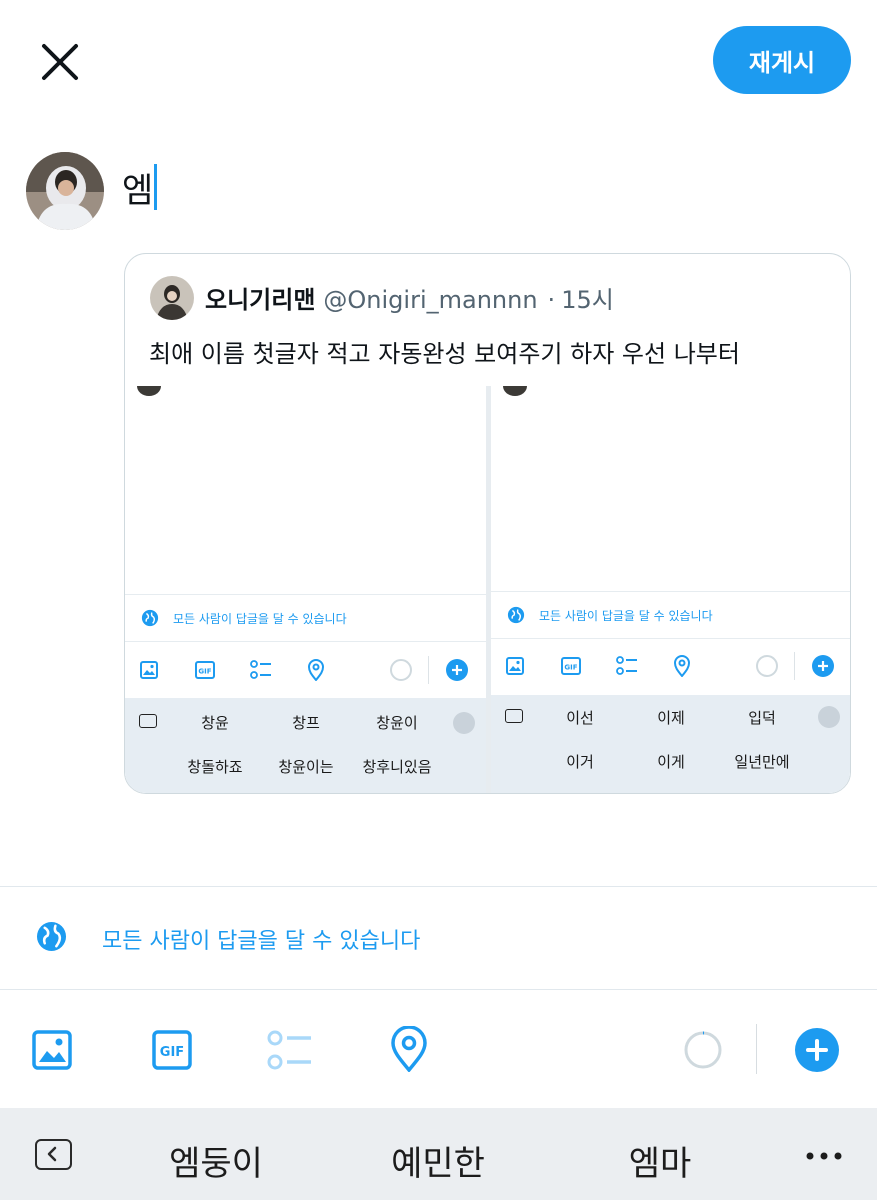  I want to click on suggestion: 이게, so click(671, 762).